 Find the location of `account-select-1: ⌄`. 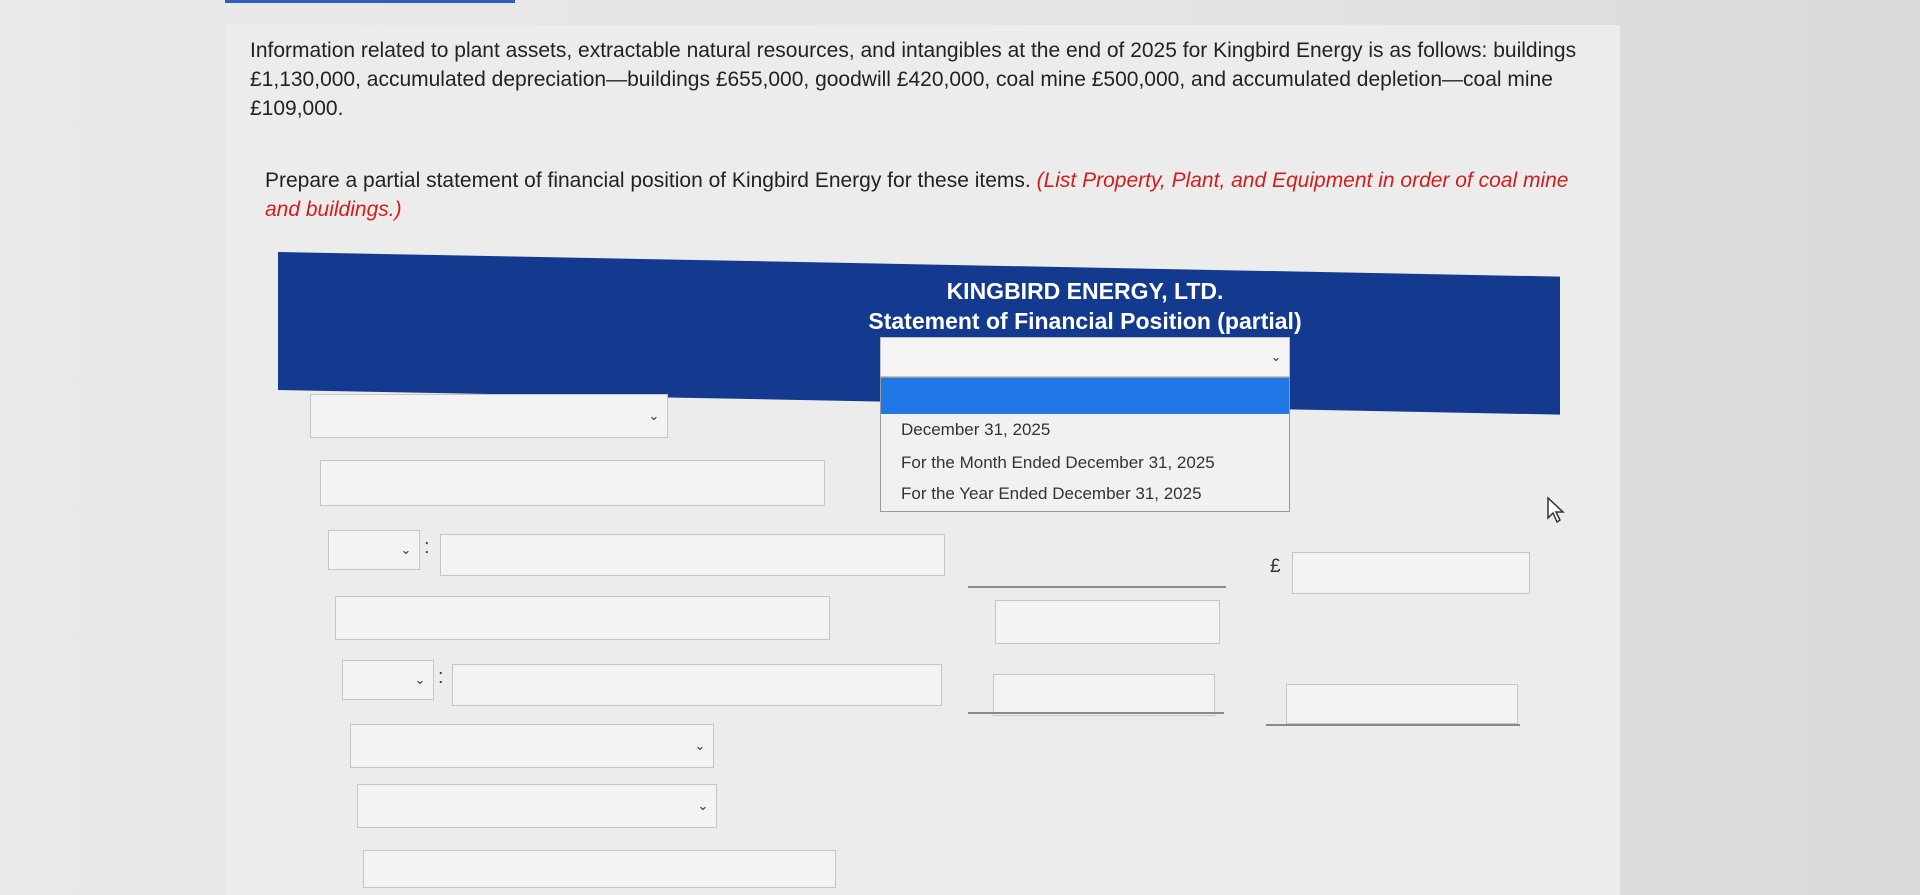

account-select-1: ⌄ is located at coordinates (374, 550).